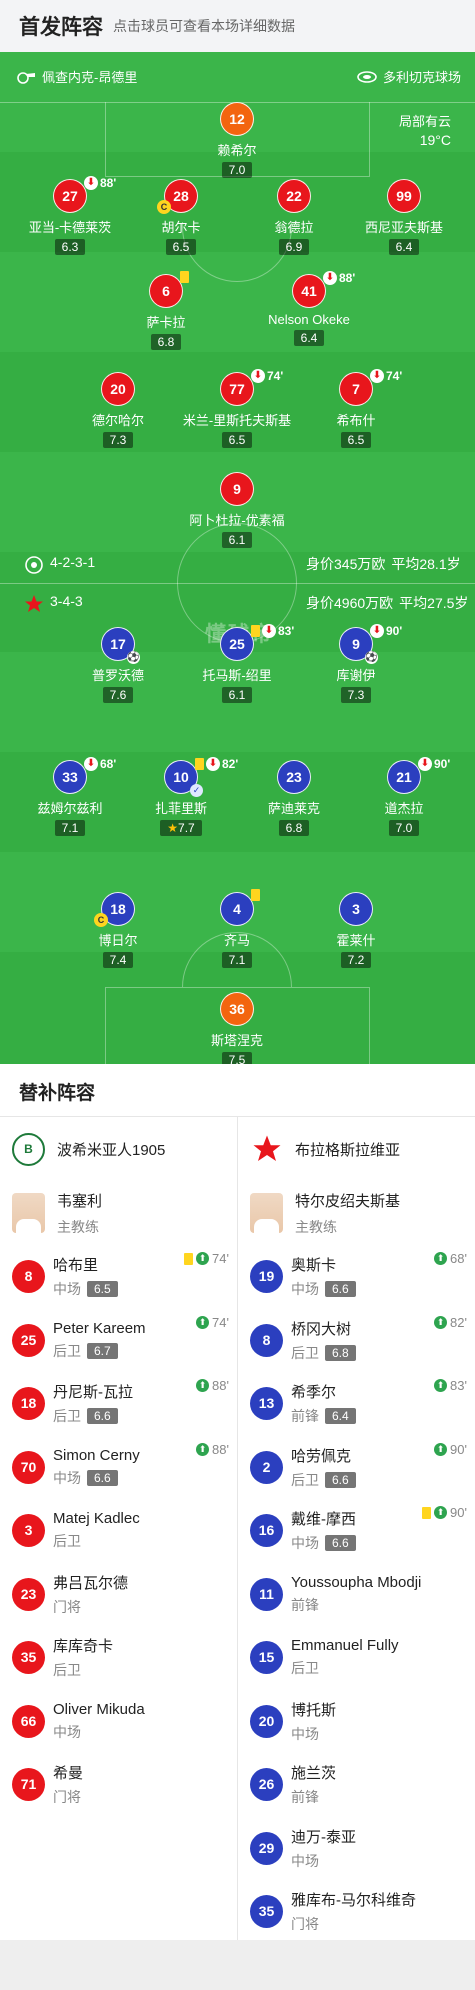 The image size is (475, 1990). Describe the element at coordinates (118, 1785) in the screenshot. I see `sub-player-row: 71 希曼 门将` at that location.